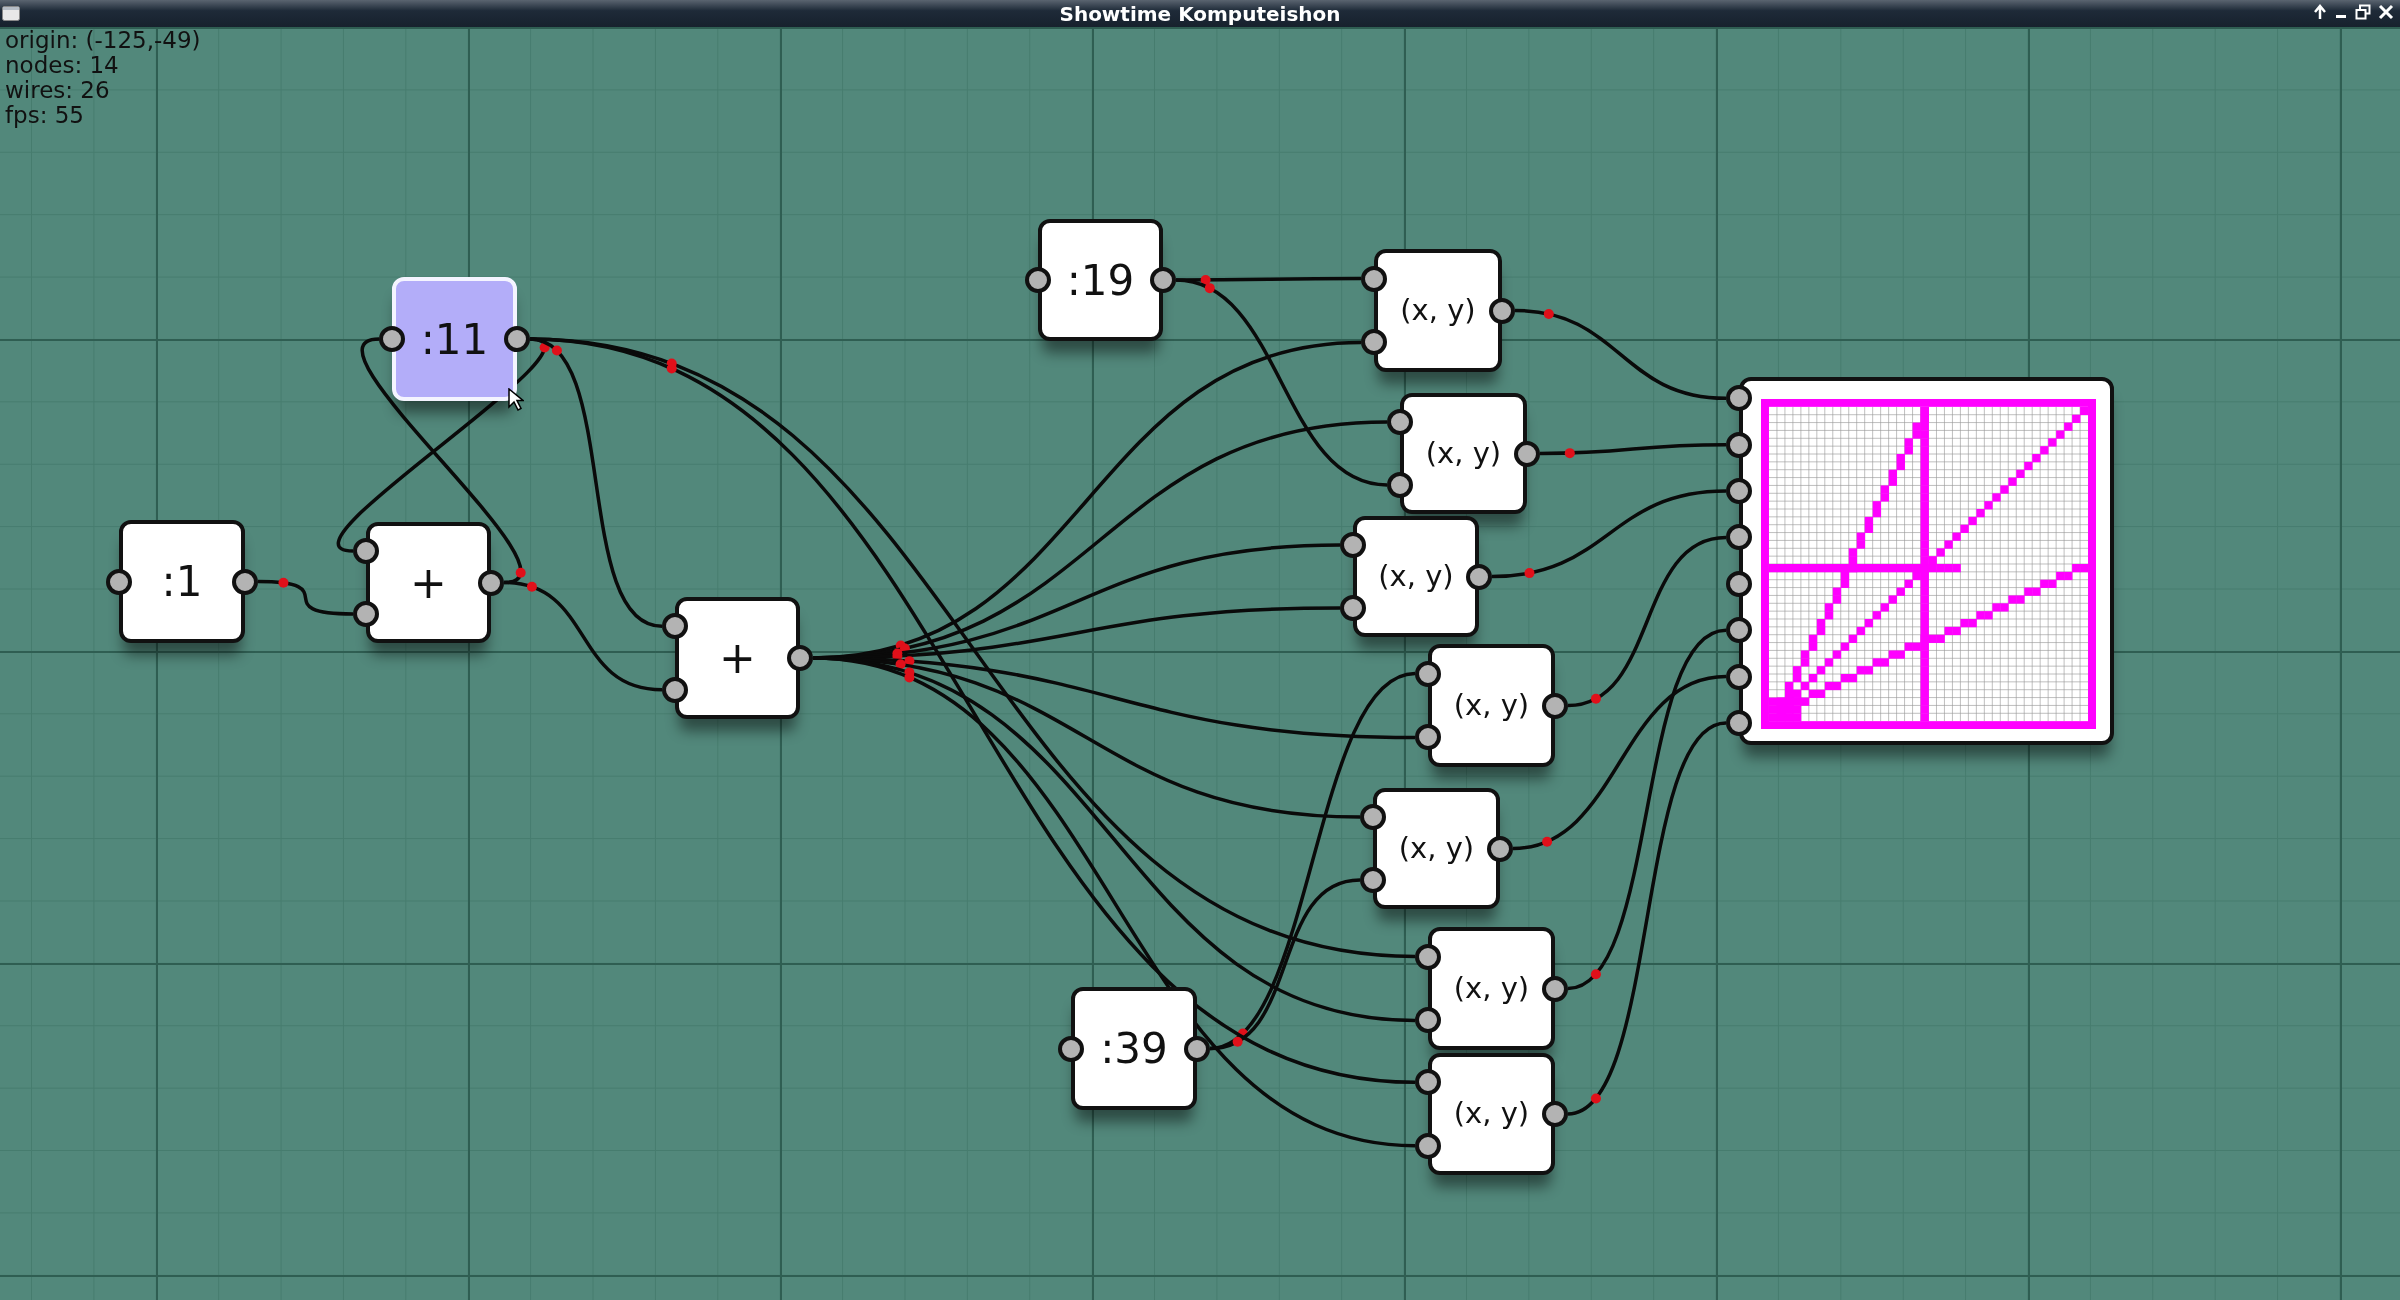 This screenshot has width=2400, height=1300. Describe the element at coordinates (62, 65) in the screenshot. I see `status-text: nodes: 14` at that location.